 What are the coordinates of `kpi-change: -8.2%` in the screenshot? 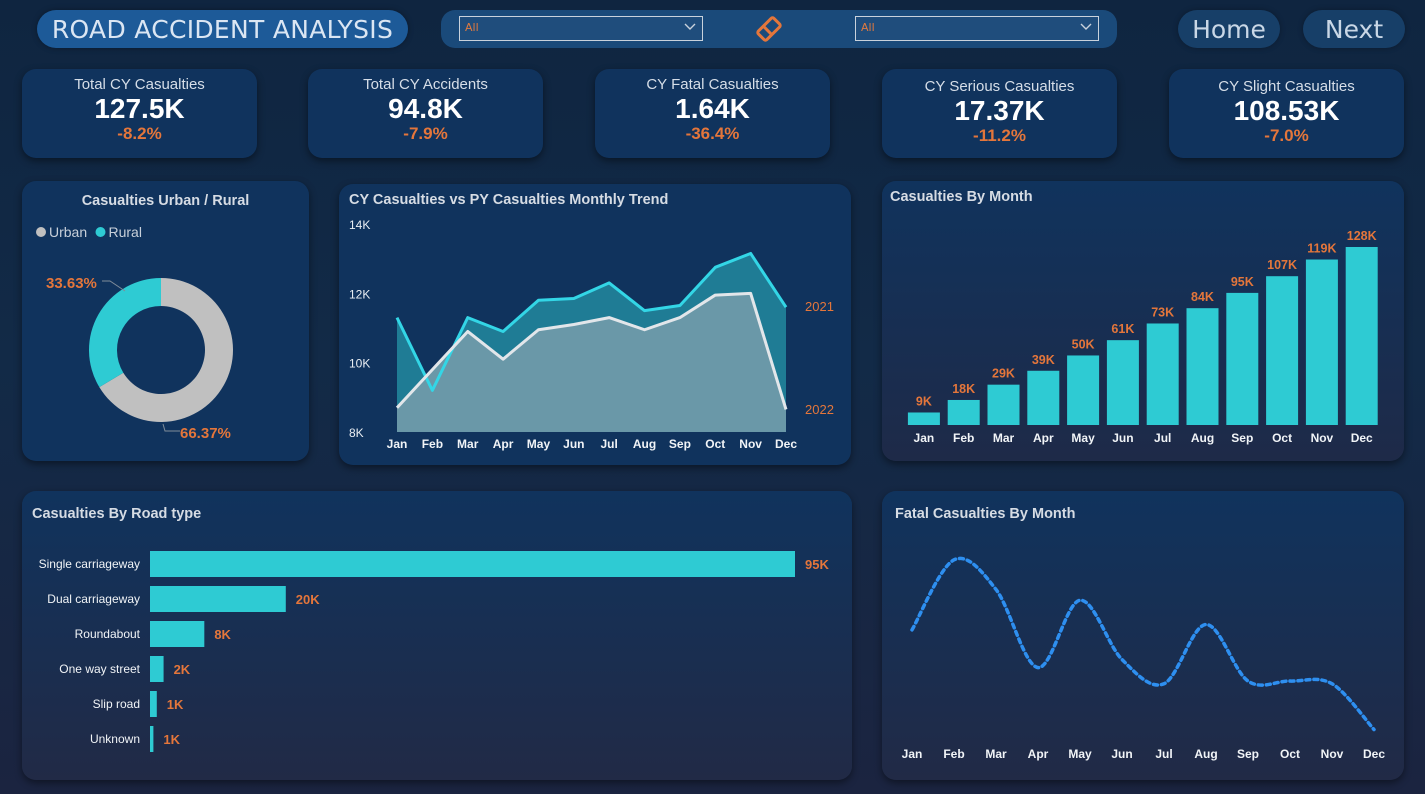 It's located at (139, 133).